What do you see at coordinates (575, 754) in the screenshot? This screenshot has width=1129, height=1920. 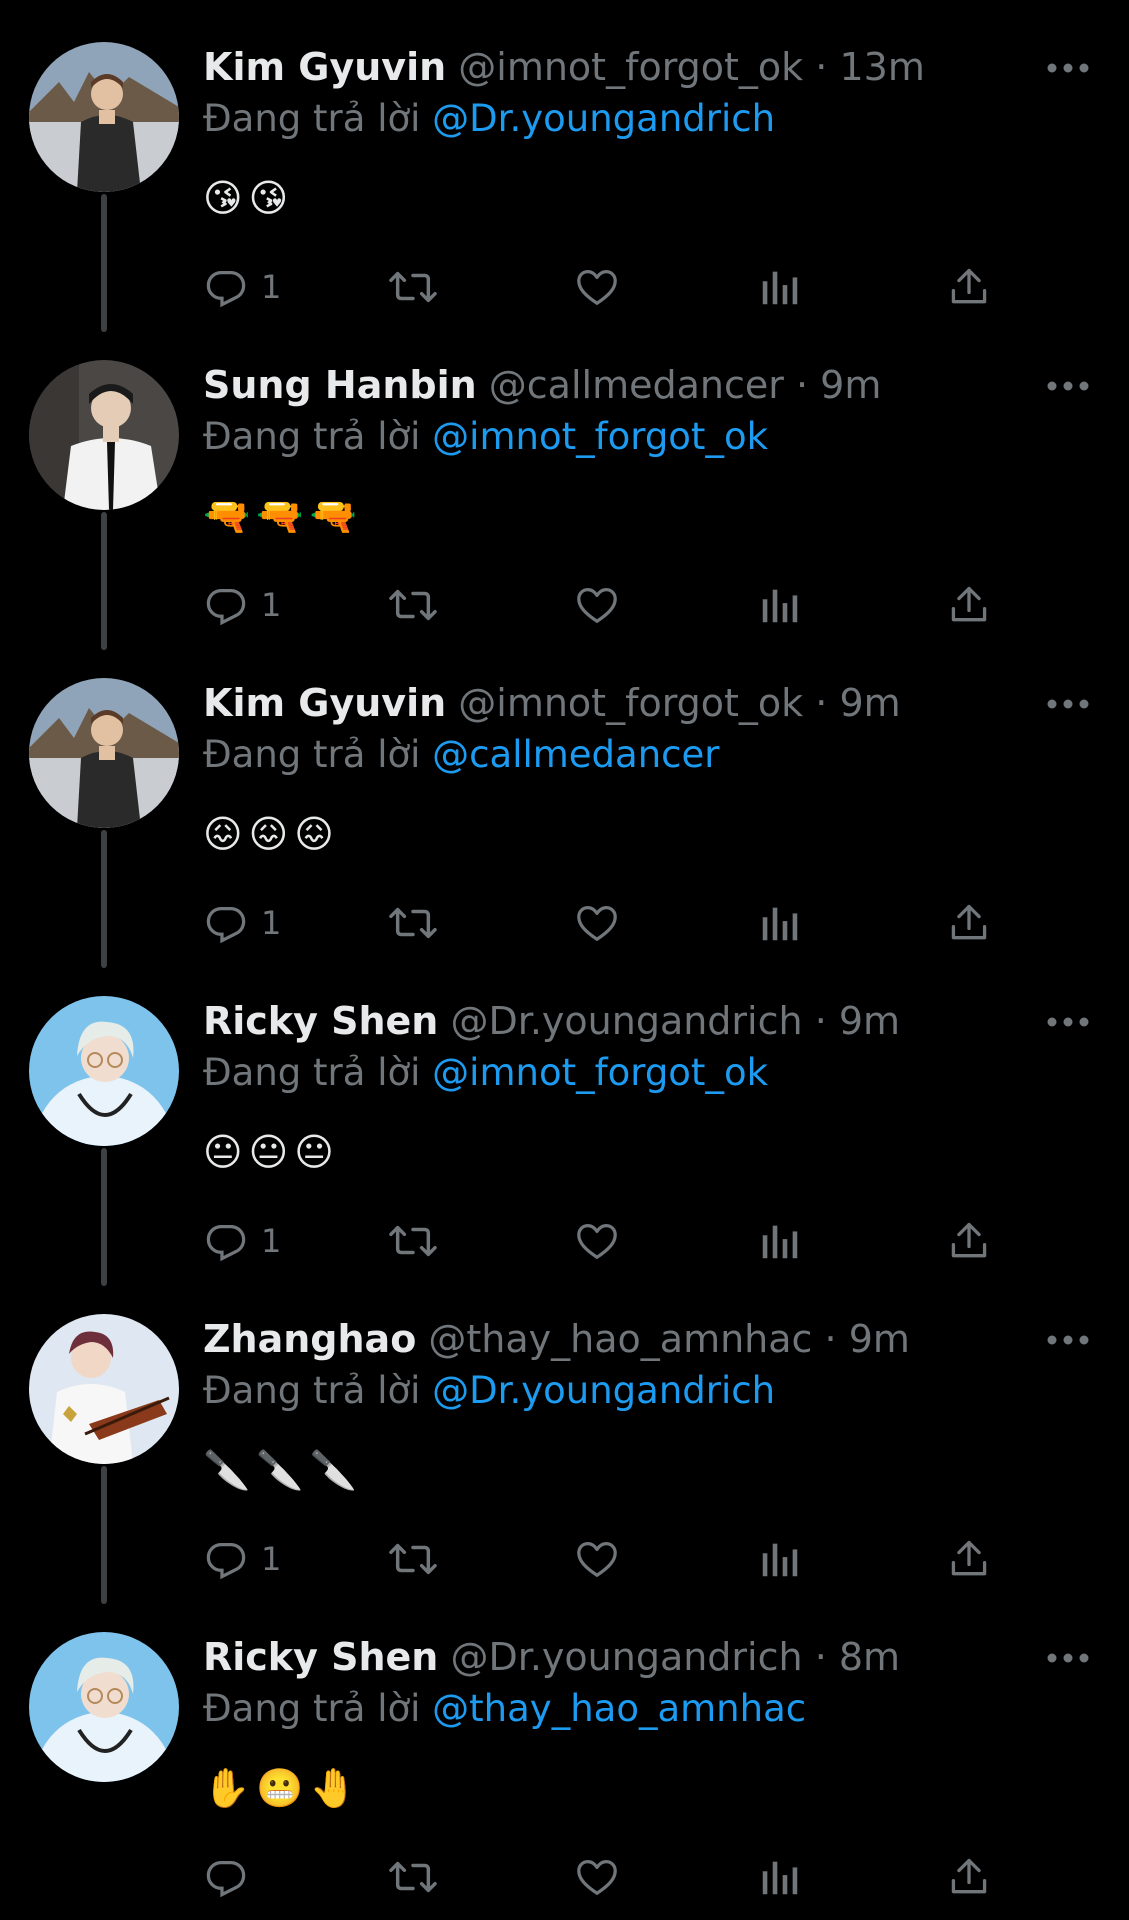 I see `mention-link: @callmedancer` at bounding box center [575, 754].